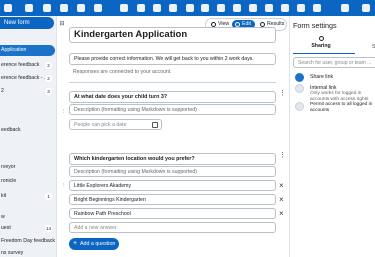 This screenshot has height=257, width=375. I want to click on image-icon, so click(64, 8).